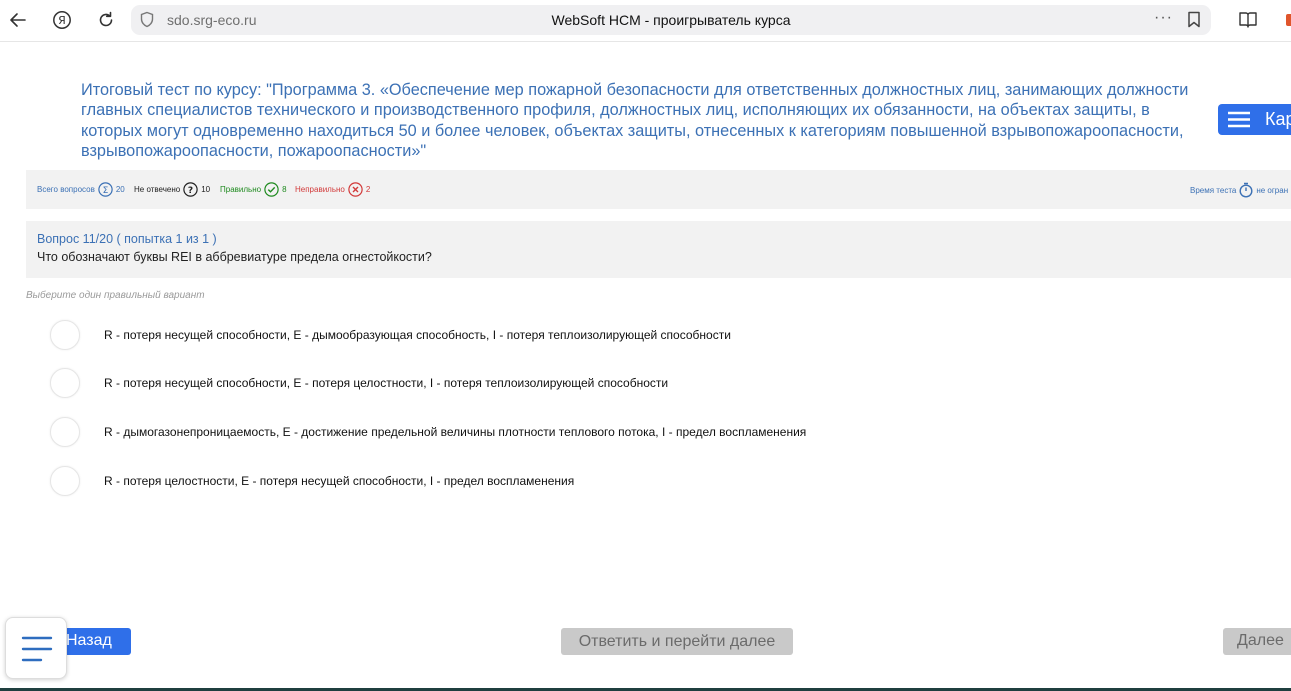  I want to click on hamburger-icon, so click(1239, 122).